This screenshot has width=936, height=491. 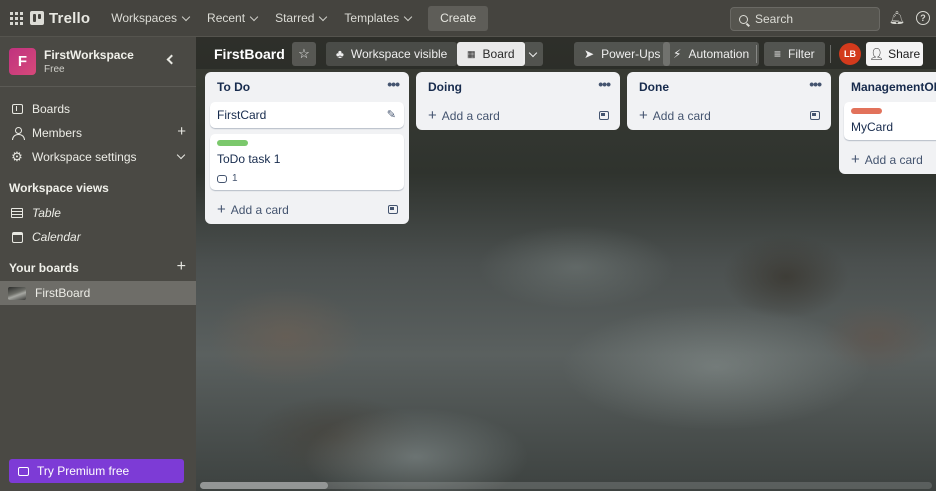 What do you see at coordinates (801, 54) in the screenshot?
I see `filter-label: Filter` at bounding box center [801, 54].